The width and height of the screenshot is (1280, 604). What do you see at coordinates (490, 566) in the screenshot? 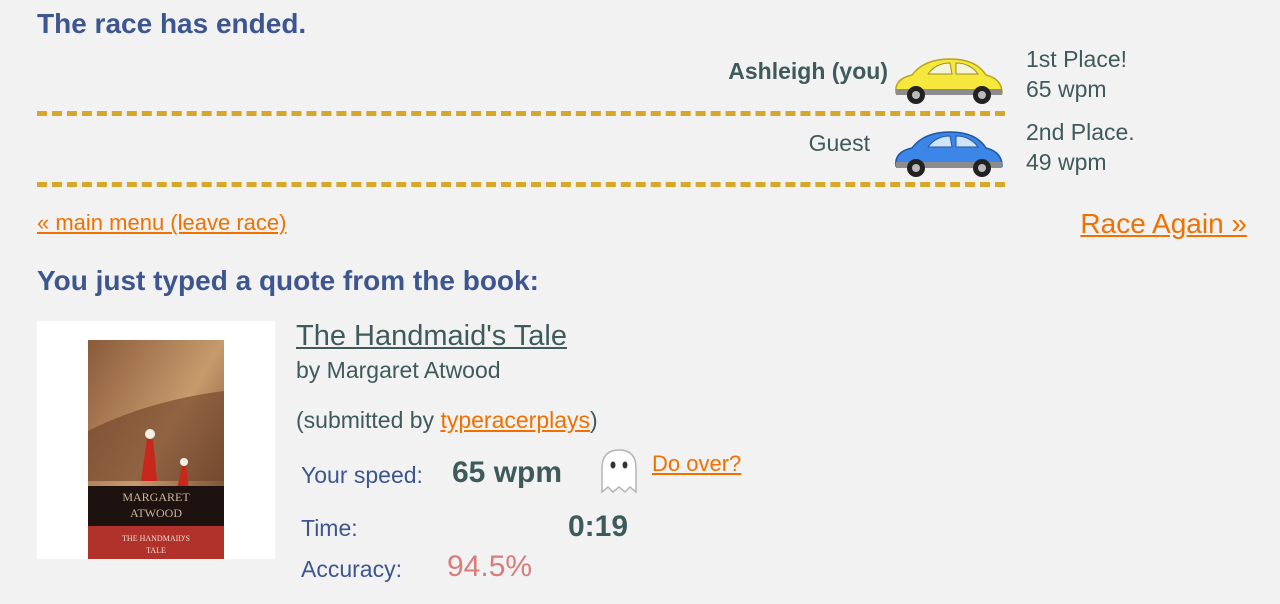
I see `accuracy-value: 94.5%` at bounding box center [490, 566].